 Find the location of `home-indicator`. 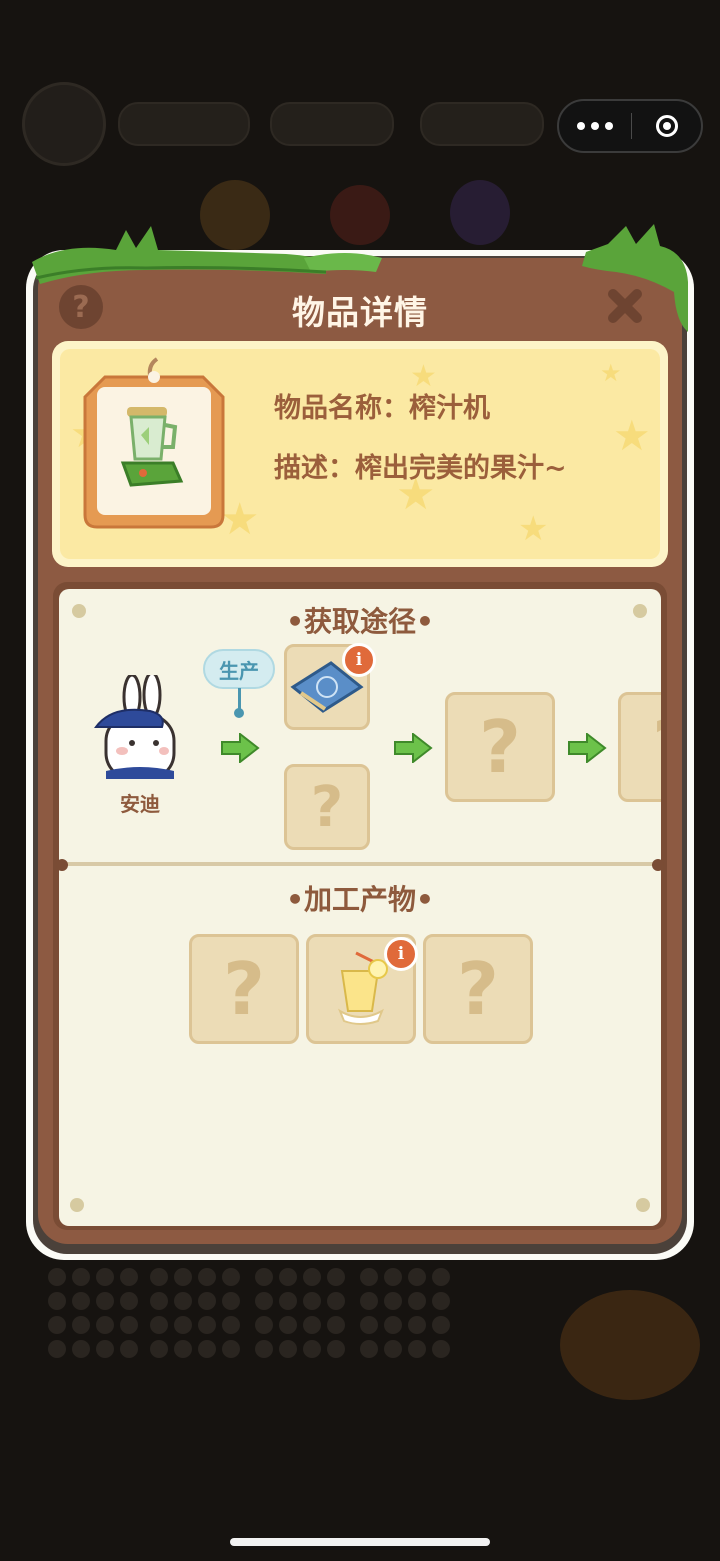

home-indicator is located at coordinates (360, 1542).